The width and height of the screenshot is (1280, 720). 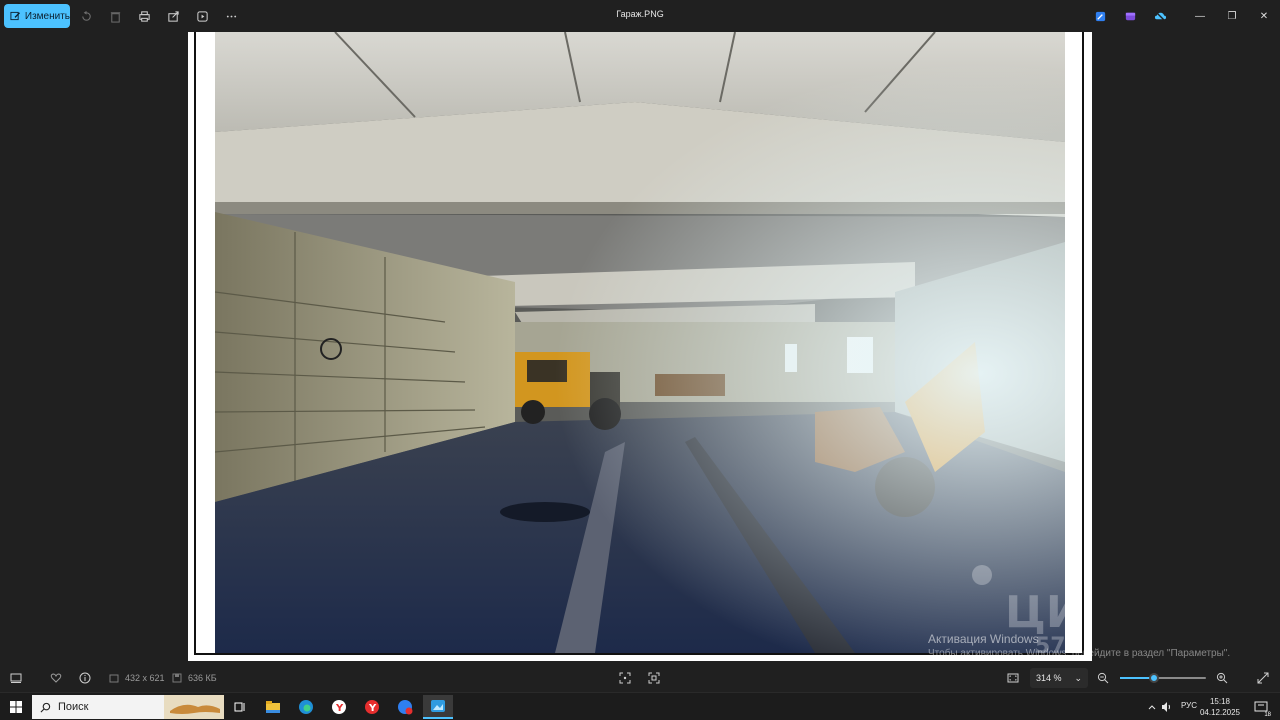 I want to click on edge-icon, so click(x=306, y=707).